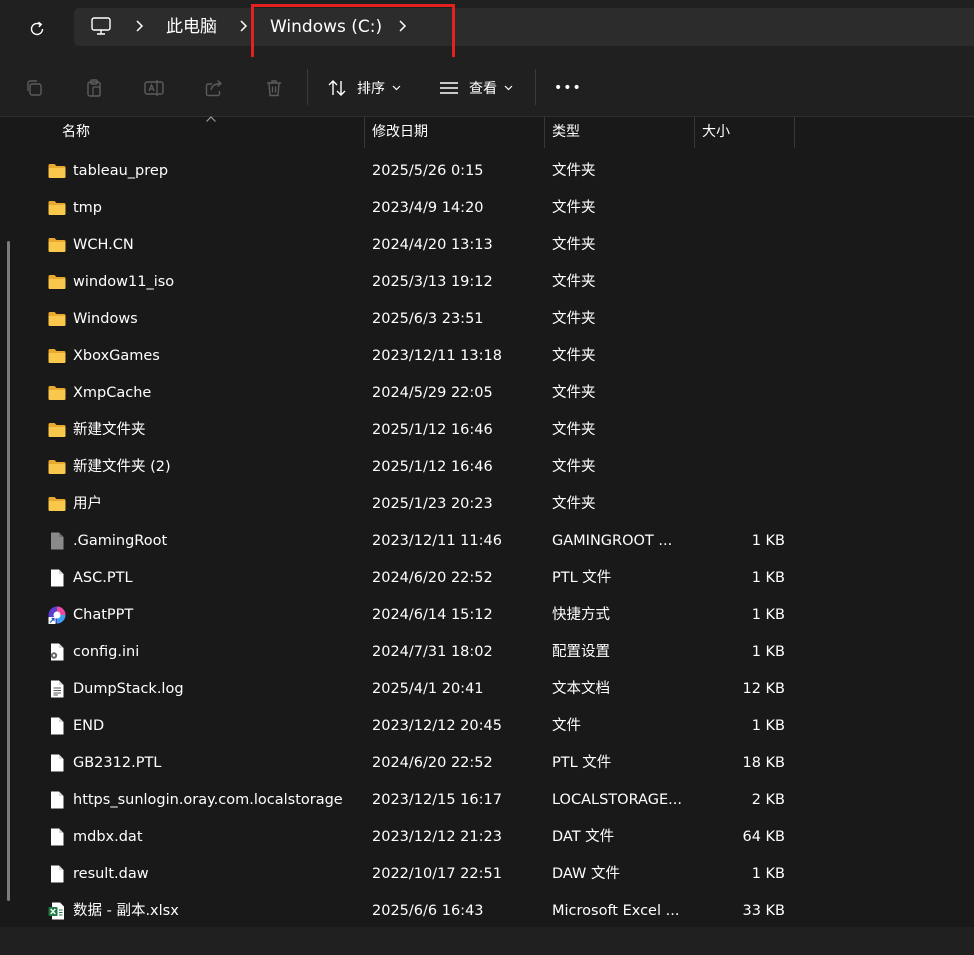 Image resolution: width=974 pixels, height=955 pixels. What do you see at coordinates (400, 132) in the screenshot?
I see `column-header-date: 修改日期` at bounding box center [400, 132].